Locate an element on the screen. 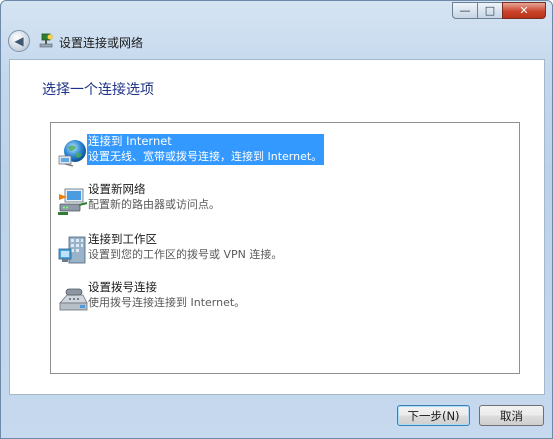  dialog-footer: 下一步(N) 取消 is located at coordinates (276, 416).